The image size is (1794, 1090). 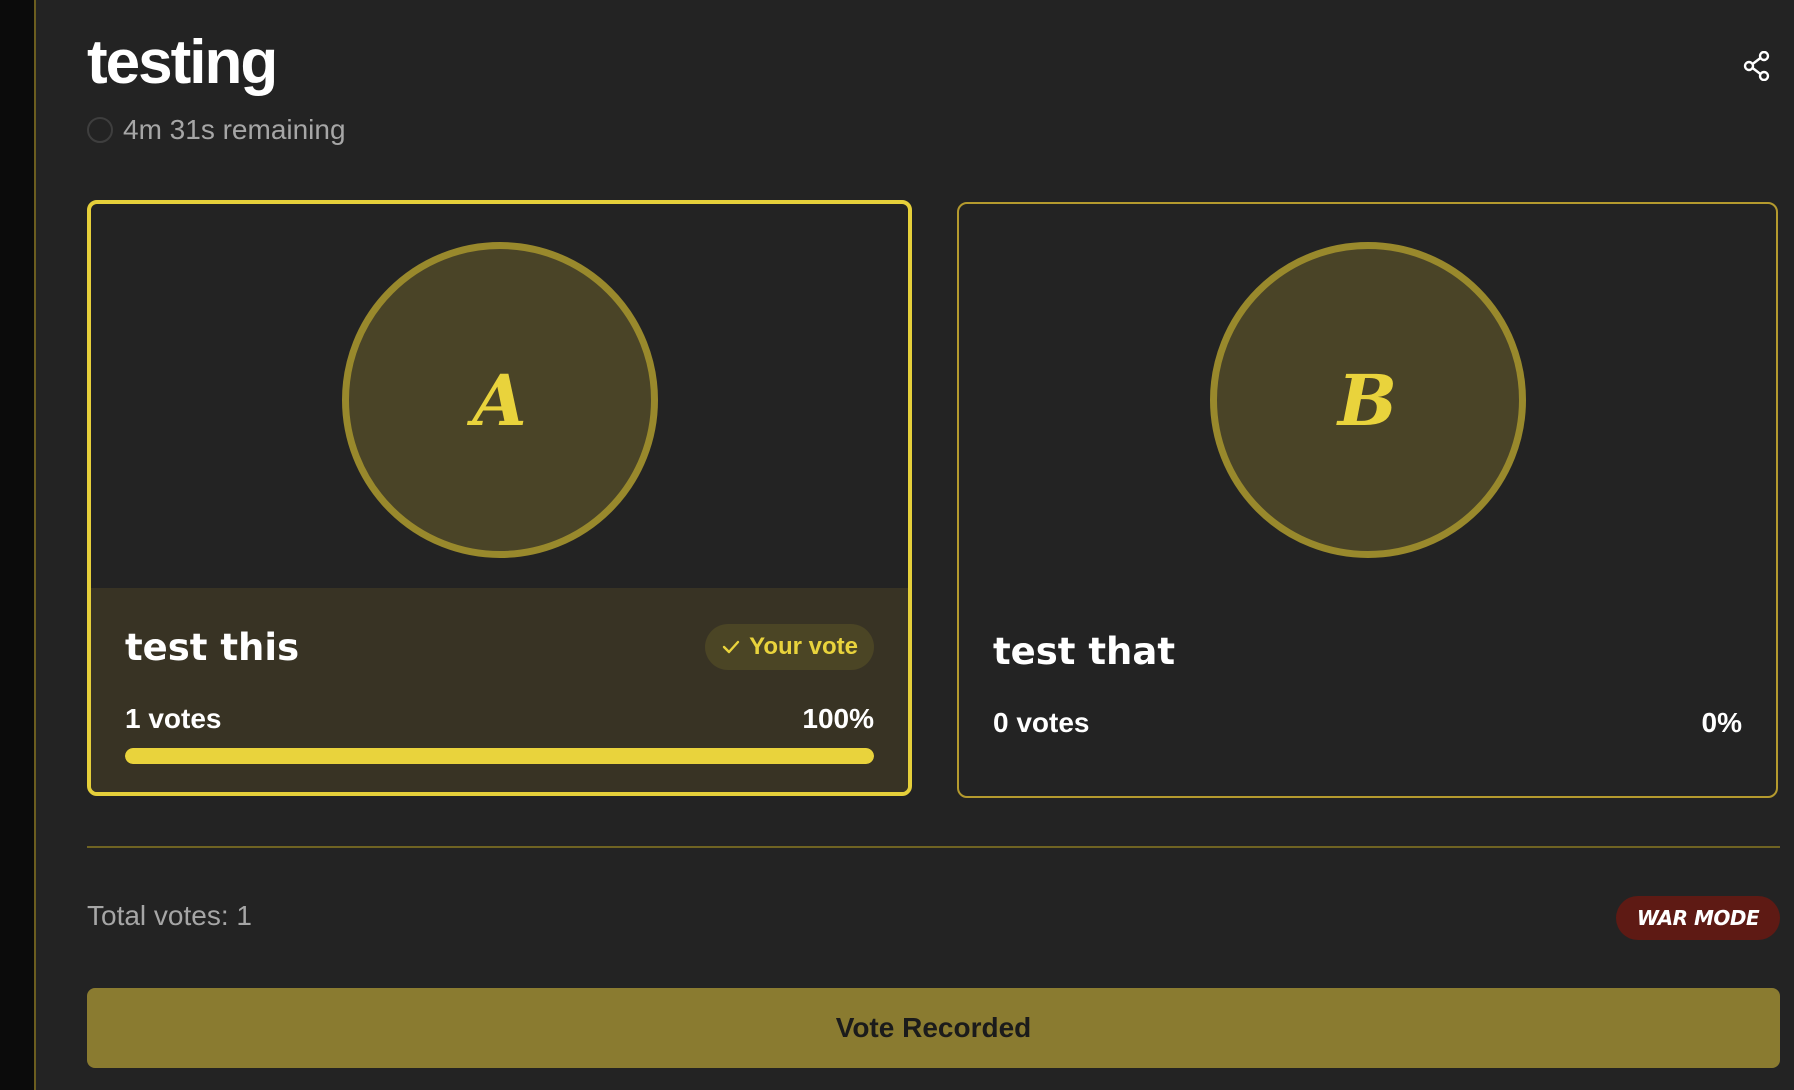 I want to click on option-letter-b: B, so click(x=1367, y=400).